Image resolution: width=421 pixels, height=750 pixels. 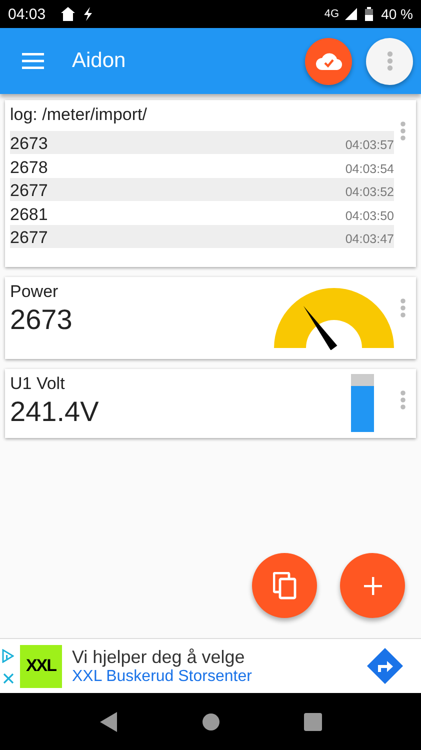 I want to click on log-time: 04:03:52, so click(x=369, y=193).